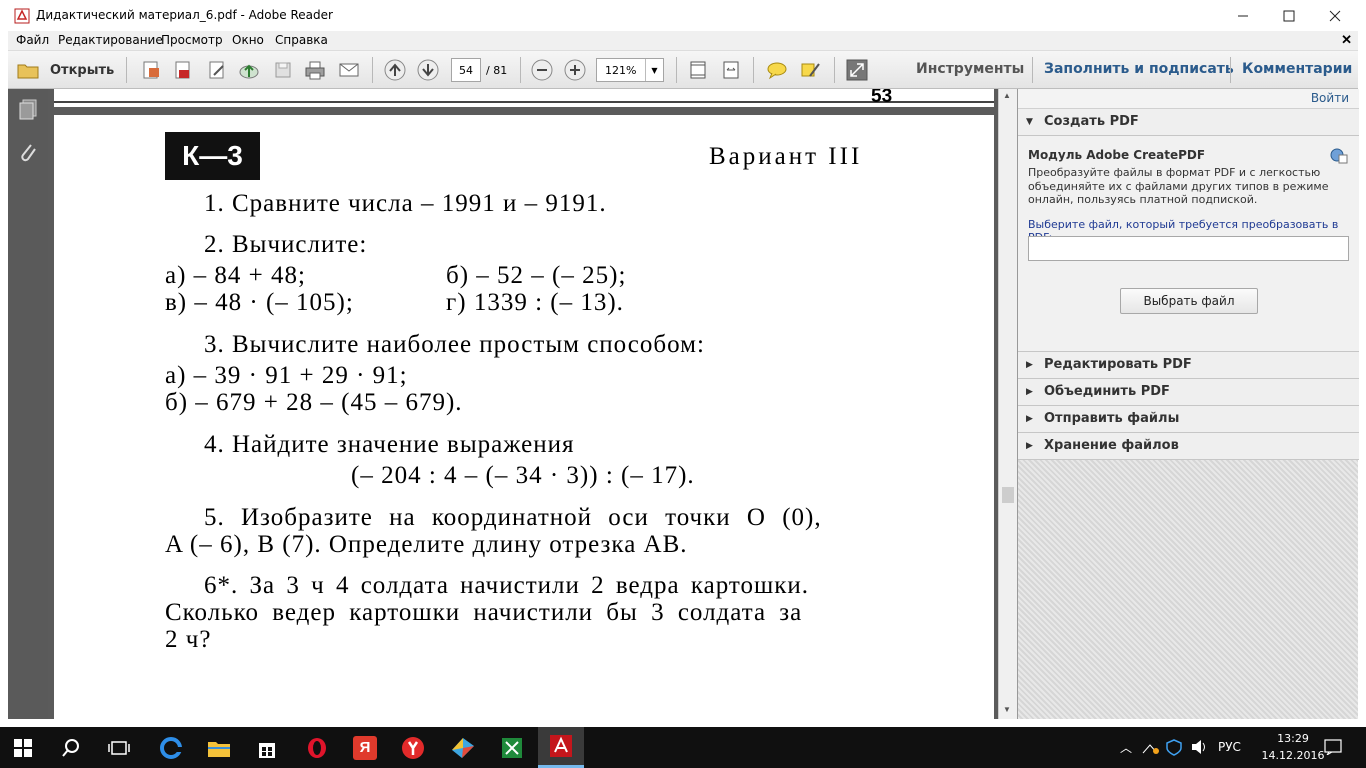 This screenshot has height=768, width=1366. I want to click on fit-width-button, so click(731, 70).